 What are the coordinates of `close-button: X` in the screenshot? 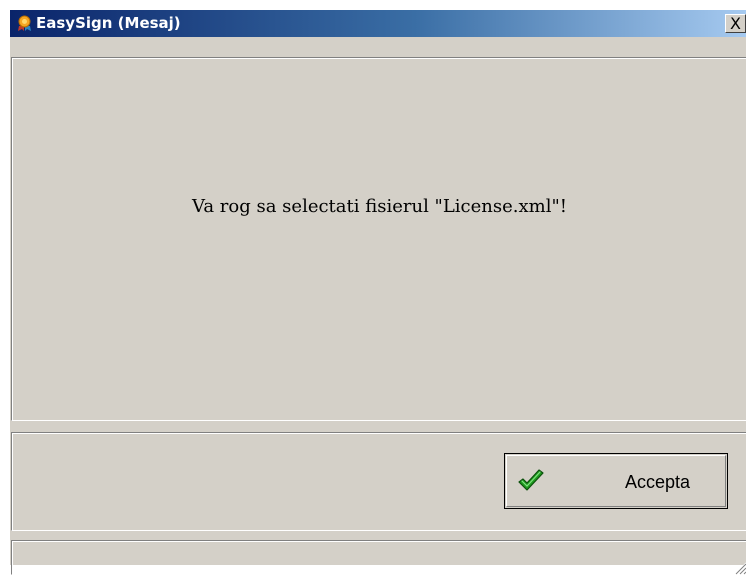 It's located at (735, 23).